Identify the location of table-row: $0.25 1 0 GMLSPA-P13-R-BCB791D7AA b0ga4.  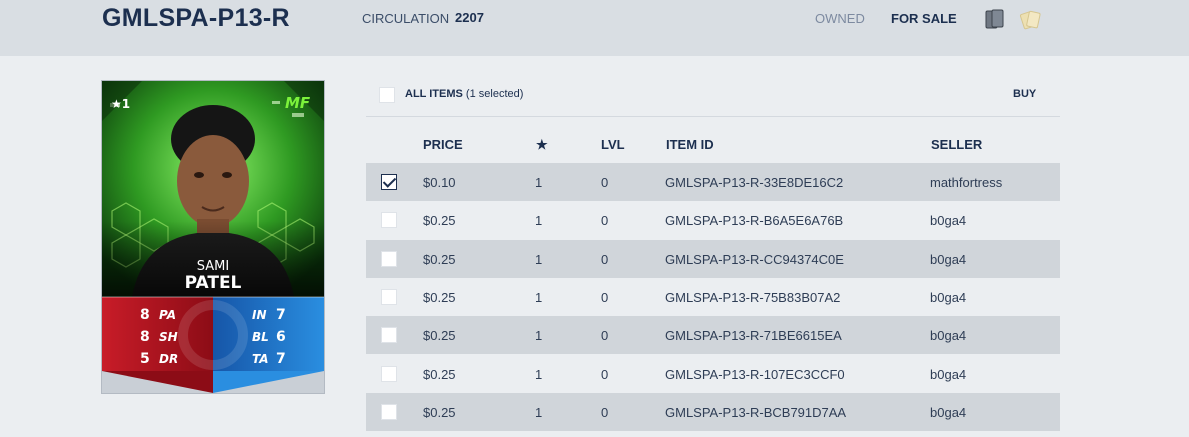
(713, 412).